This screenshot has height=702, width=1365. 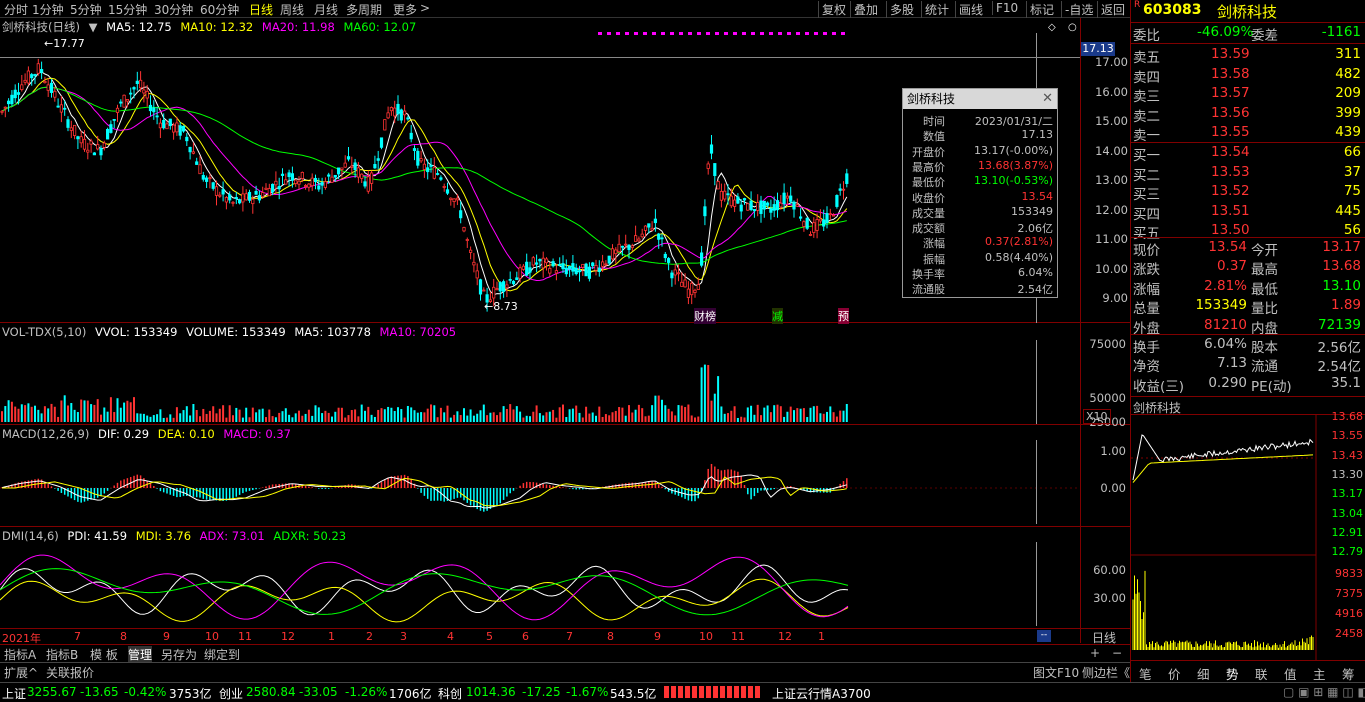 I want to click on add-watchlist-button: -自选, so click(x=1077, y=9).